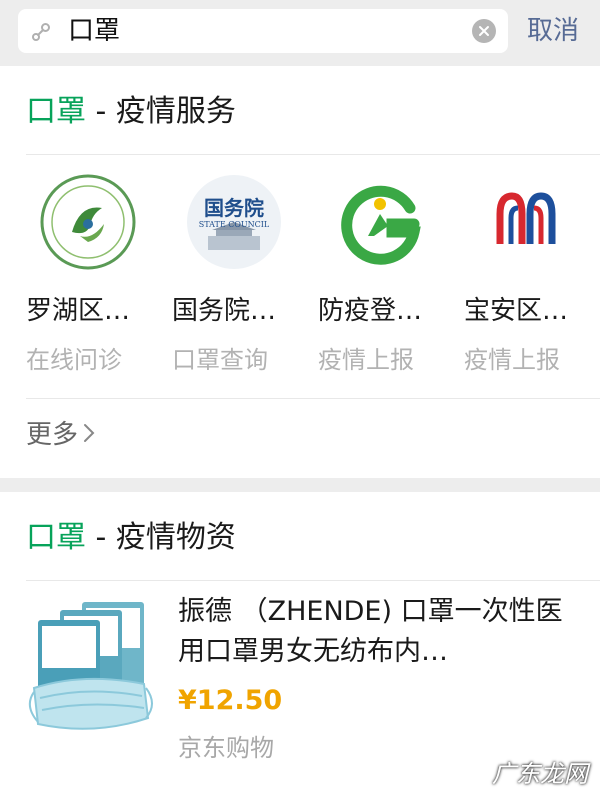  Describe the element at coordinates (41, 31) in the screenshot. I see `search-icon` at that location.